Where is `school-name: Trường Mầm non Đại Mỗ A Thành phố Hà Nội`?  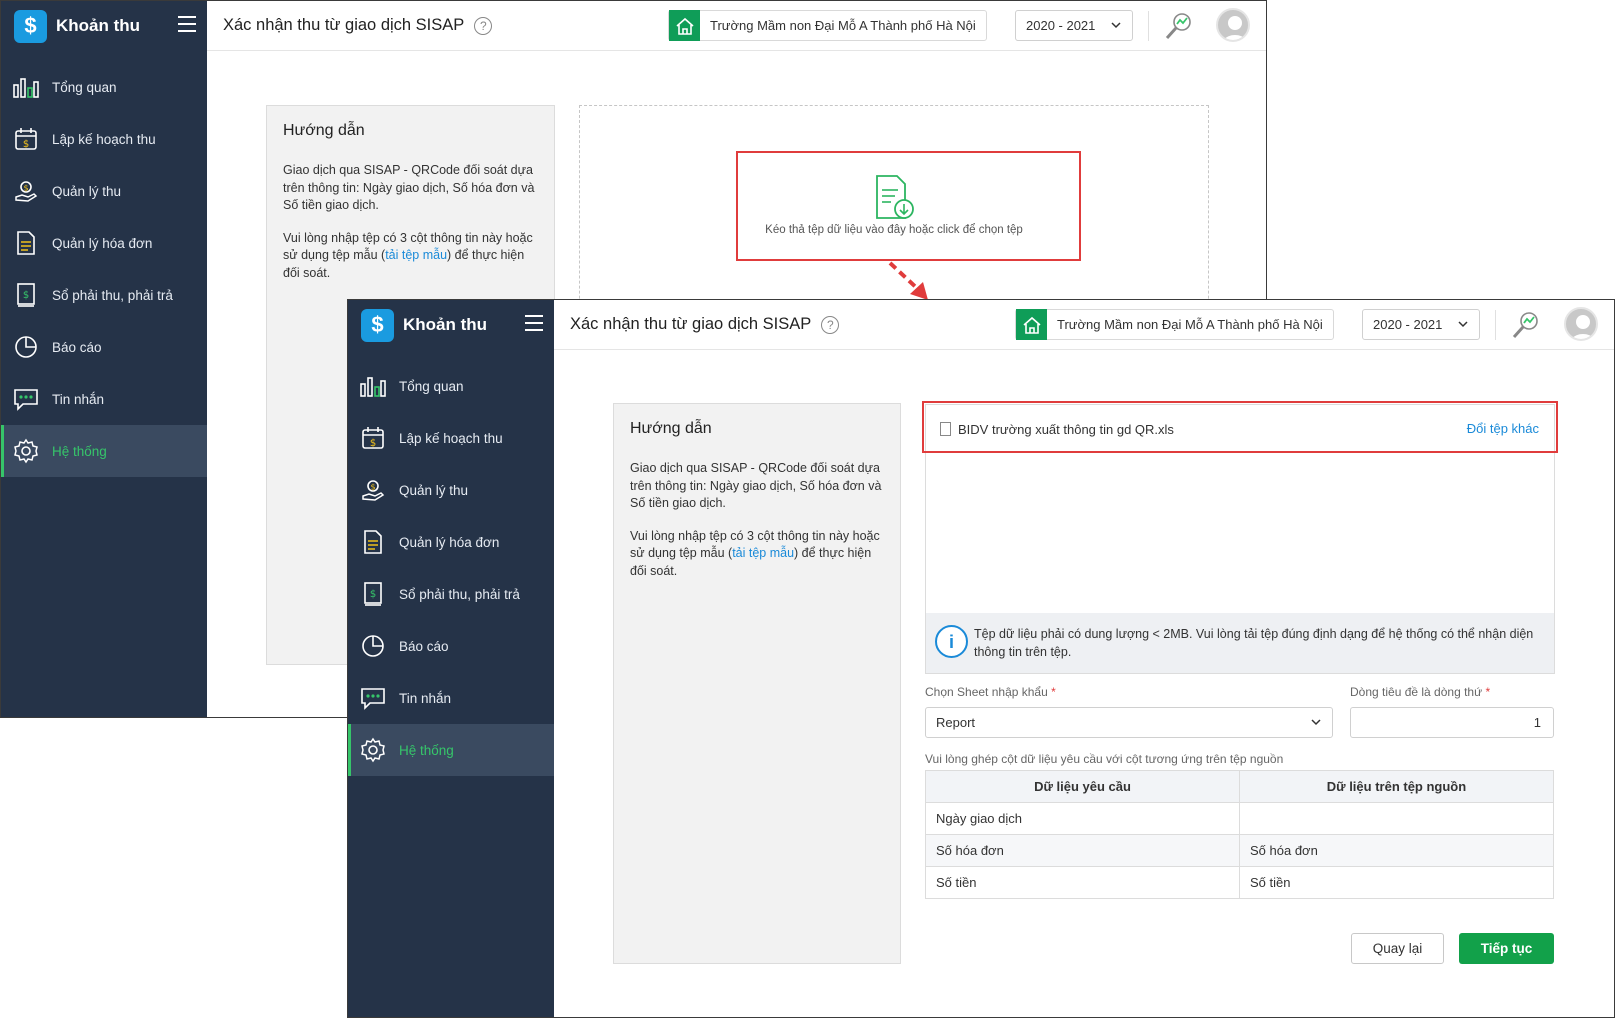 school-name: Trường Mầm non Đại Mỗ A Thành phố Hà Nội is located at coordinates (843, 25).